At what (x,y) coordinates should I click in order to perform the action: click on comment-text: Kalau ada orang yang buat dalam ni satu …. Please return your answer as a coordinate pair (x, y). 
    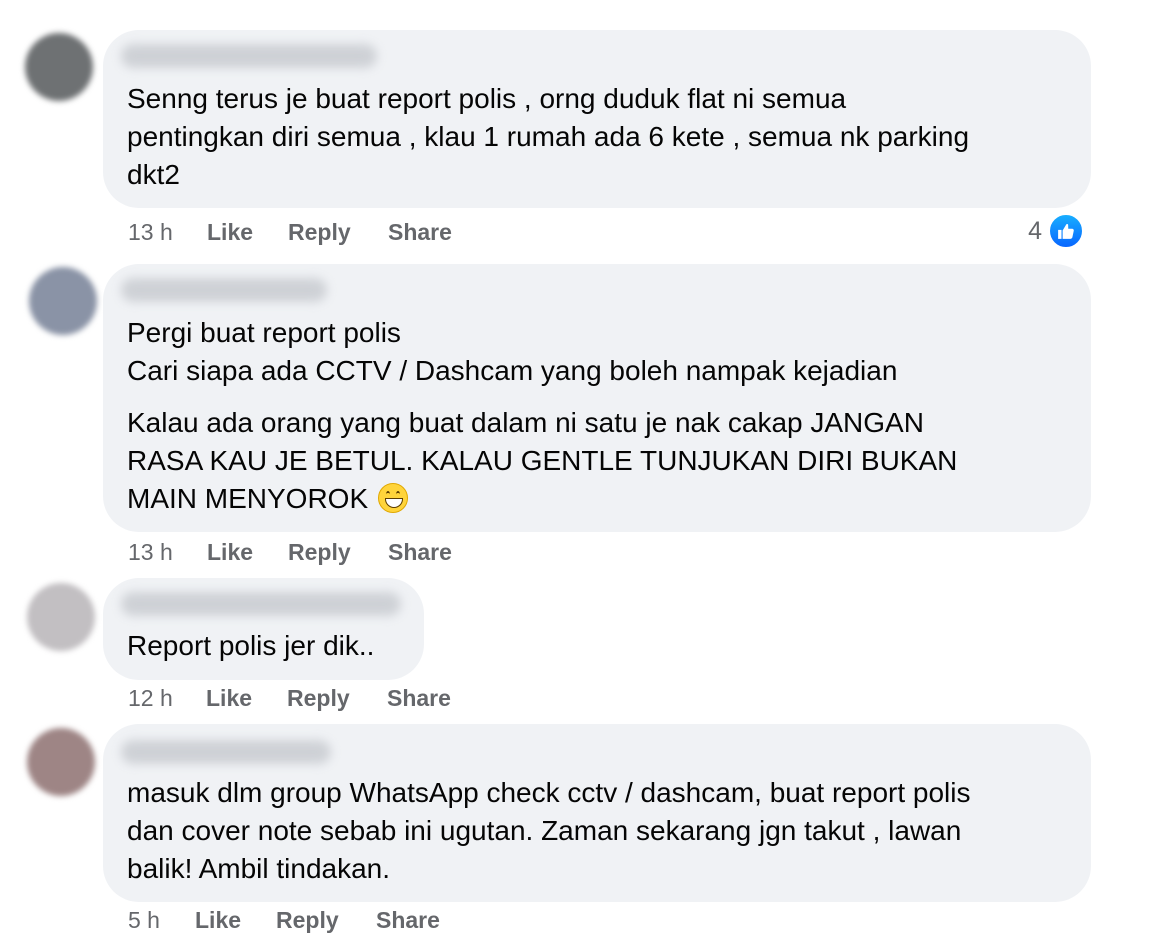
    Looking at the image, I should click on (542, 461).